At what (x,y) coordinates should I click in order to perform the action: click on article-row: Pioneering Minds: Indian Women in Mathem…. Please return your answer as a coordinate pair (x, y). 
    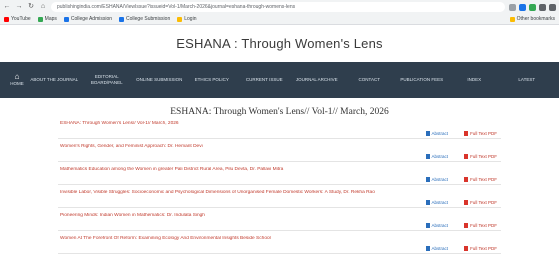
    Looking at the image, I should click on (279, 221).